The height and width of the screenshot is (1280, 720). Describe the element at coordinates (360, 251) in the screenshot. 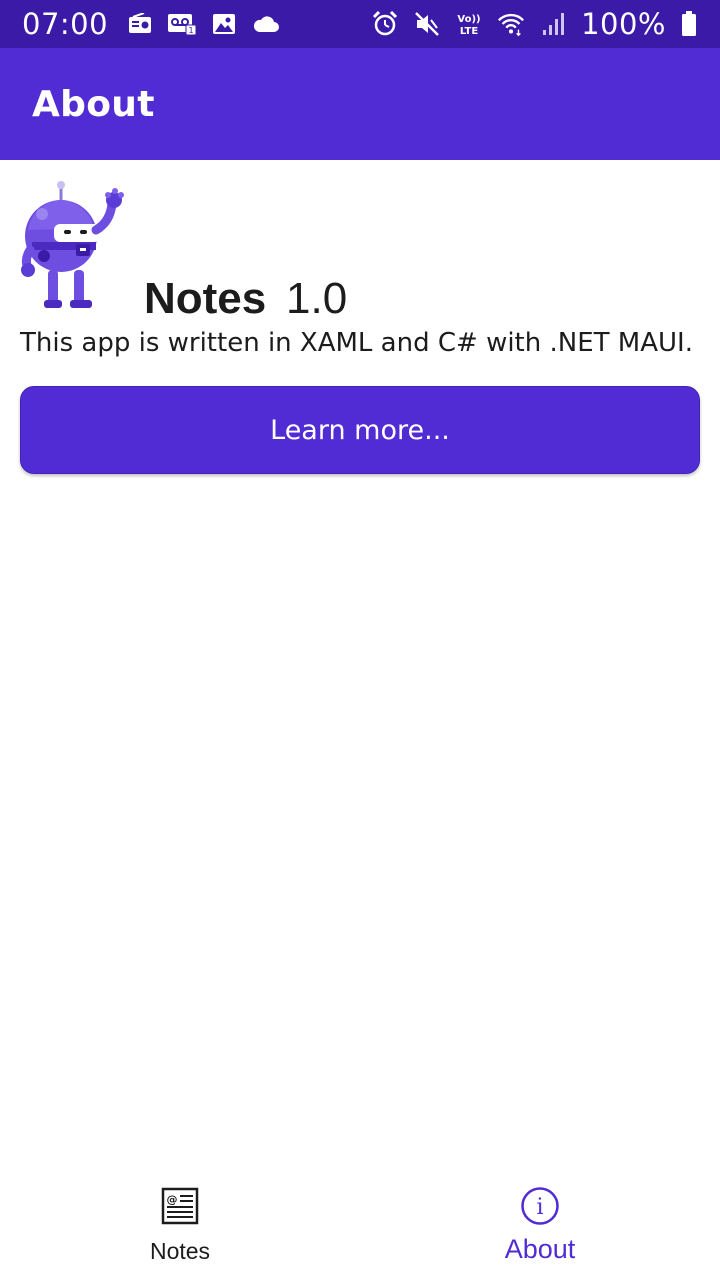

I see `about-header: Notes 1.0` at that location.